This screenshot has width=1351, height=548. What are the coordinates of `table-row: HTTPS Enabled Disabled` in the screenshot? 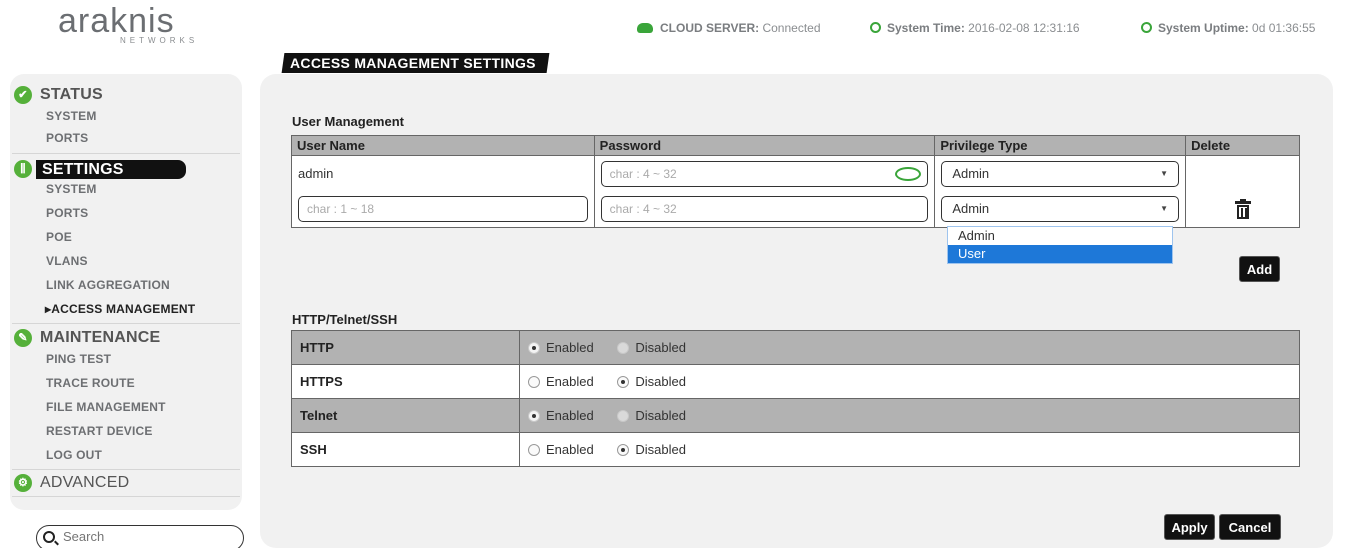 It's located at (795, 381).